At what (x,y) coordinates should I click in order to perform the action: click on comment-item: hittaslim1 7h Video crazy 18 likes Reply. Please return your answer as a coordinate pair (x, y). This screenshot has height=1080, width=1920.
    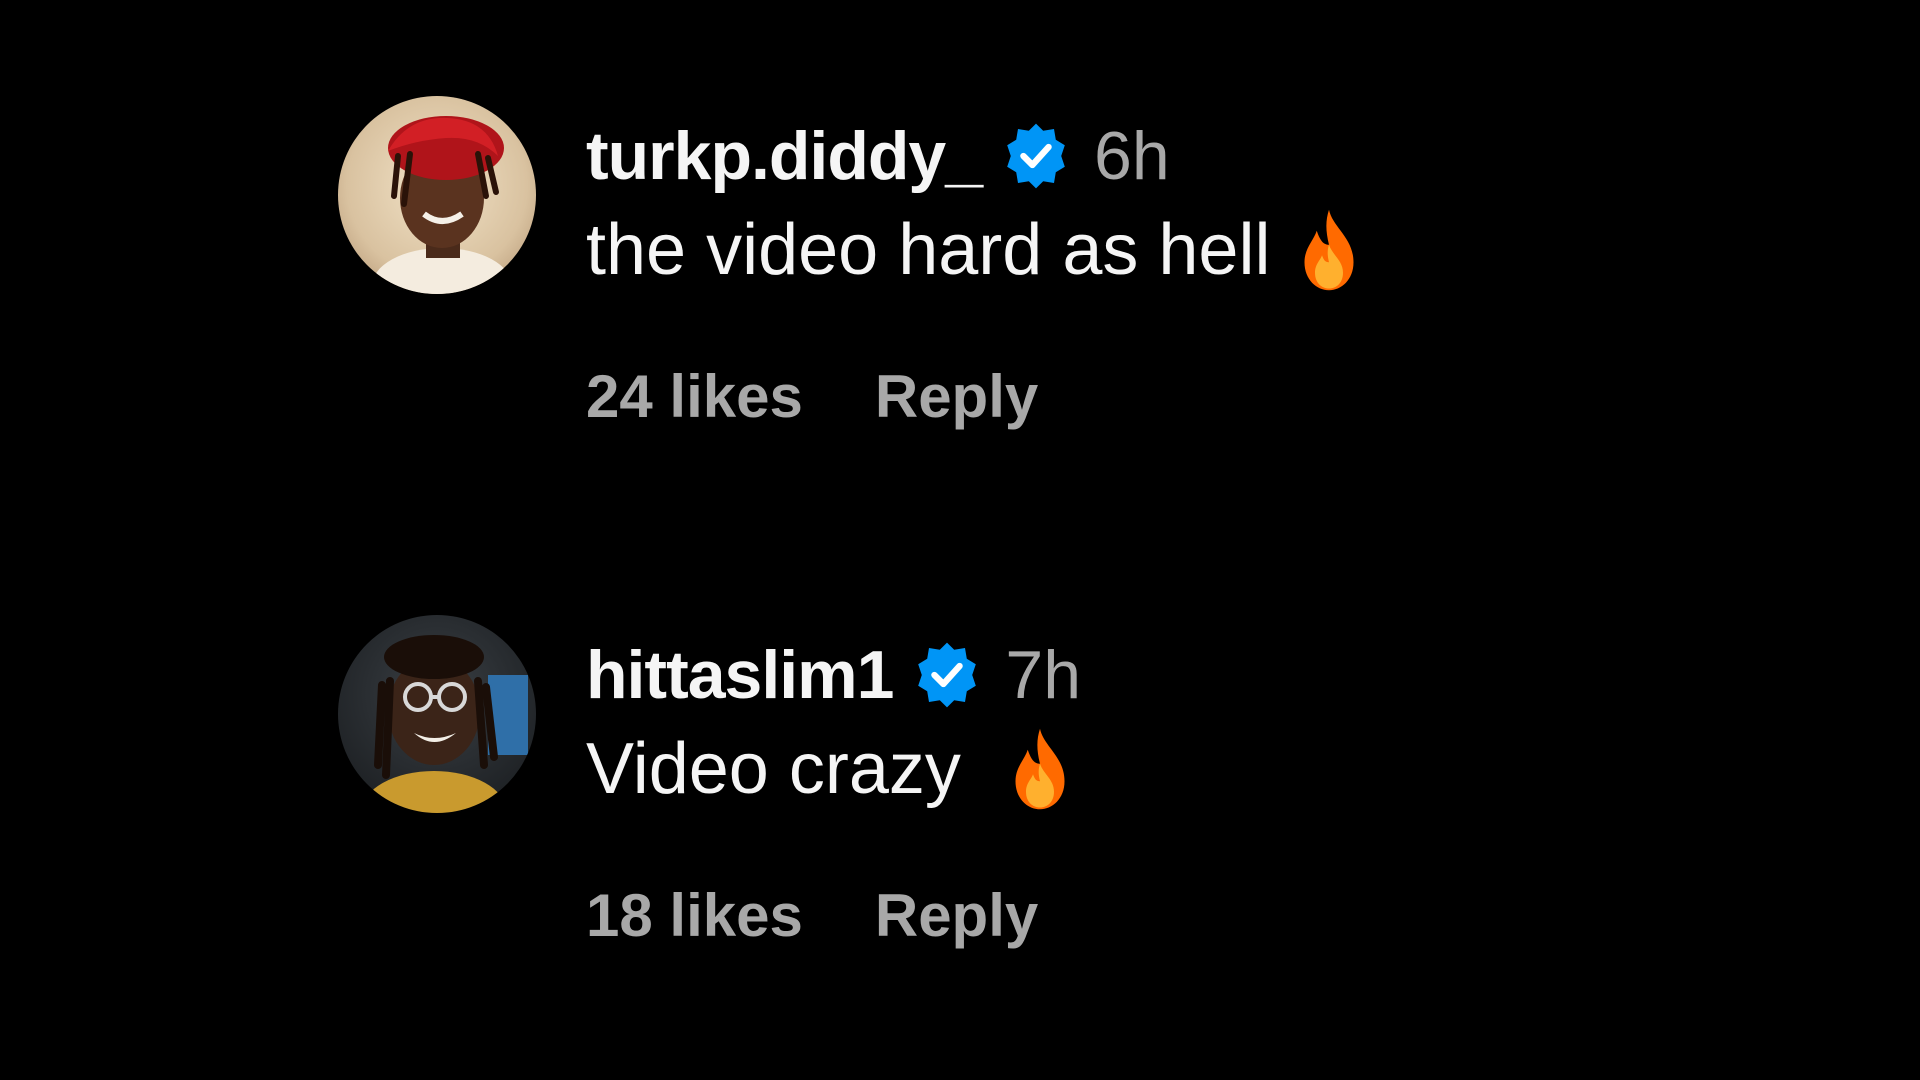
    Looking at the image, I should click on (709, 785).